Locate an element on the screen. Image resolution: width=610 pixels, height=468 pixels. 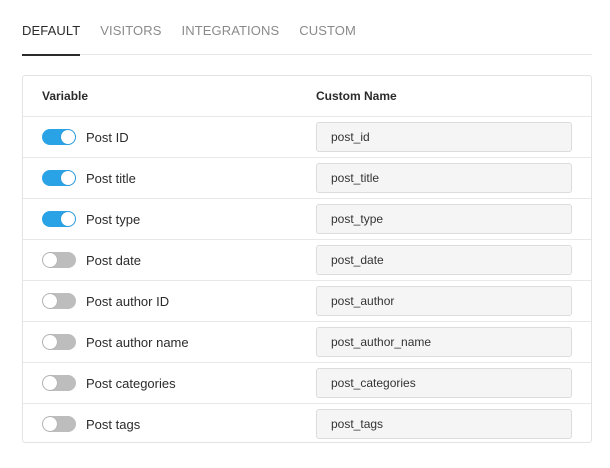
tab-custom: CUSTOM is located at coordinates (327, 27).